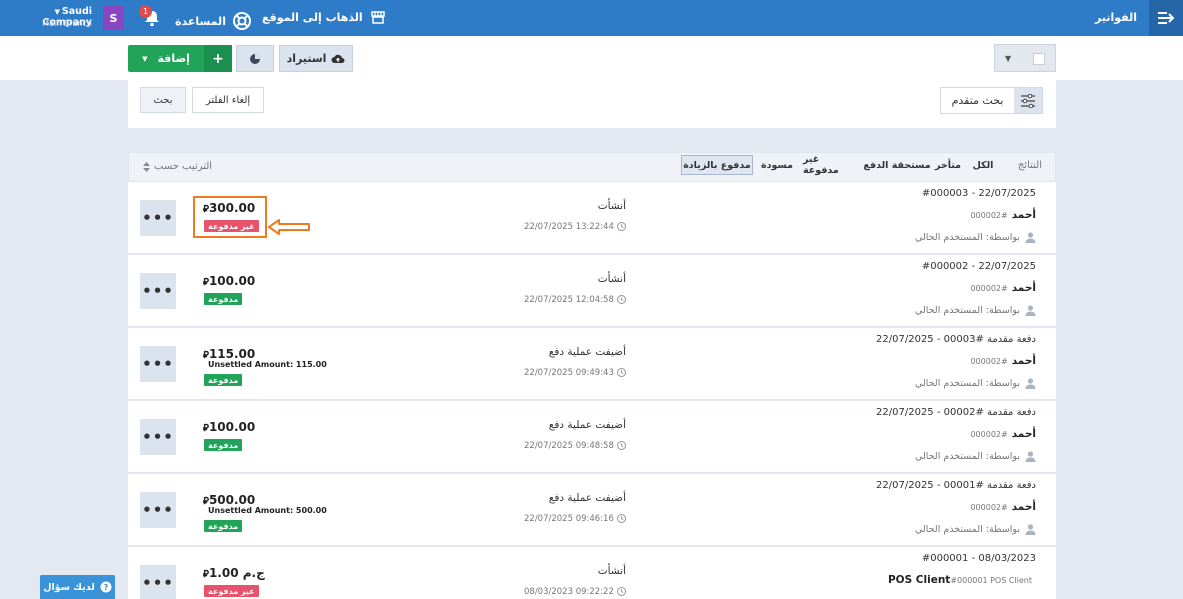 Image resolution: width=1183 pixels, height=599 pixels. What do you see at coordinates (975, 237) in the screenshot?
I see `created-by: بواسطة: المستخدم الحالي` at bounding box center [975, 237].